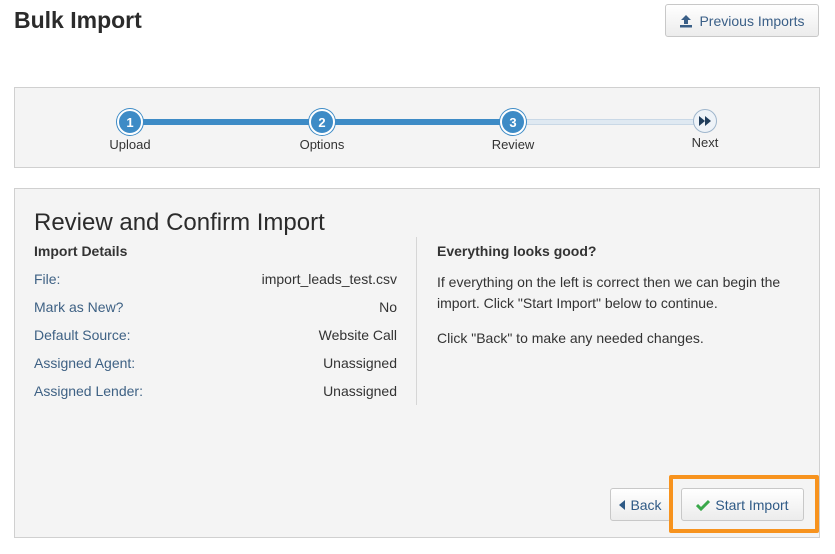 The height and width of the screenshot is (554, 835). What do you see at coordinates (513, 122) in the screenshot?
I see `step-number: 3` at bounding box center [513, 122].